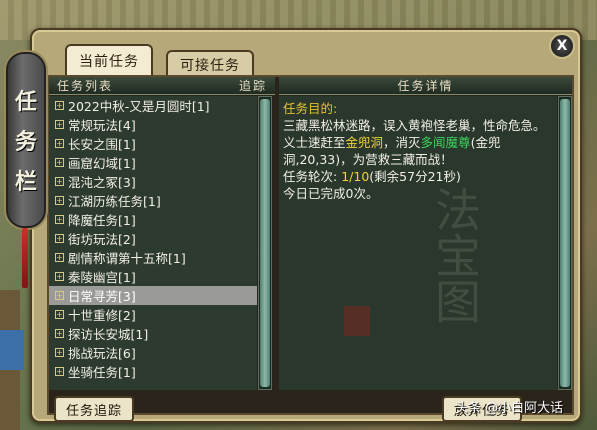 This screenshot has width=597, height=430. I want to click on round-value: 1/10, so click(355, 176).